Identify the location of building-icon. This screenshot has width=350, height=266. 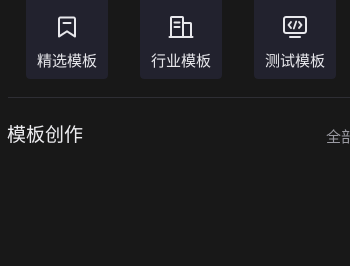
(181, 27).